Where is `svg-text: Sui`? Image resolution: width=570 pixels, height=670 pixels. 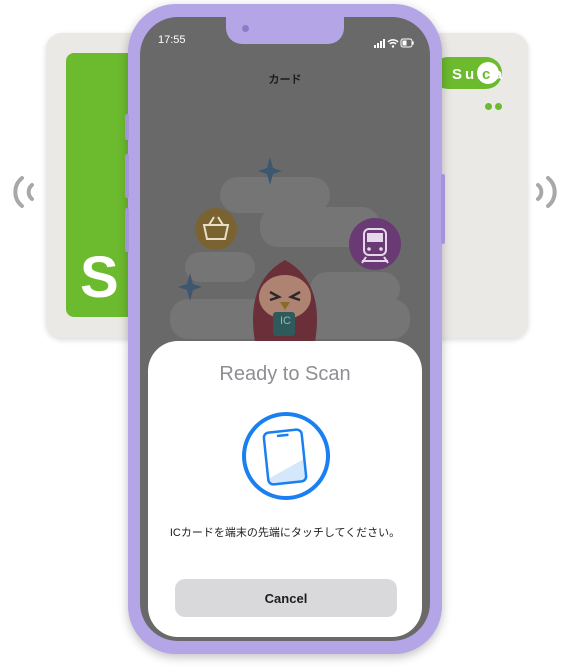
svg-text: Sui is located at coordinates (468, 74).